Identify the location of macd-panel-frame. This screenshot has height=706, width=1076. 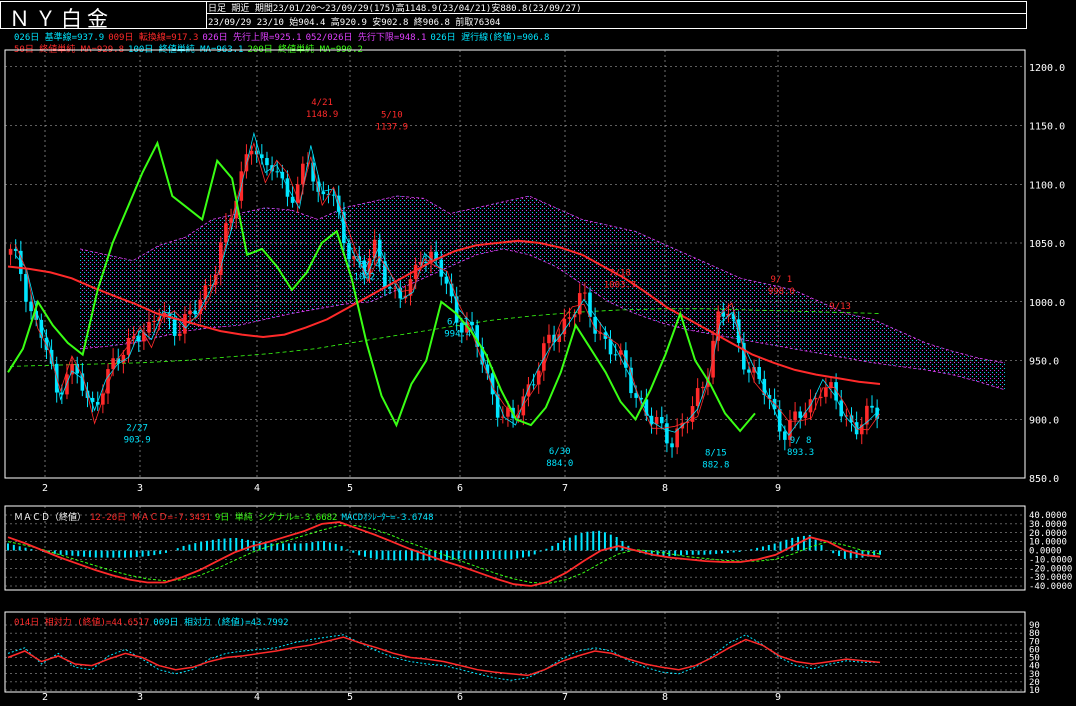
(515, 548).